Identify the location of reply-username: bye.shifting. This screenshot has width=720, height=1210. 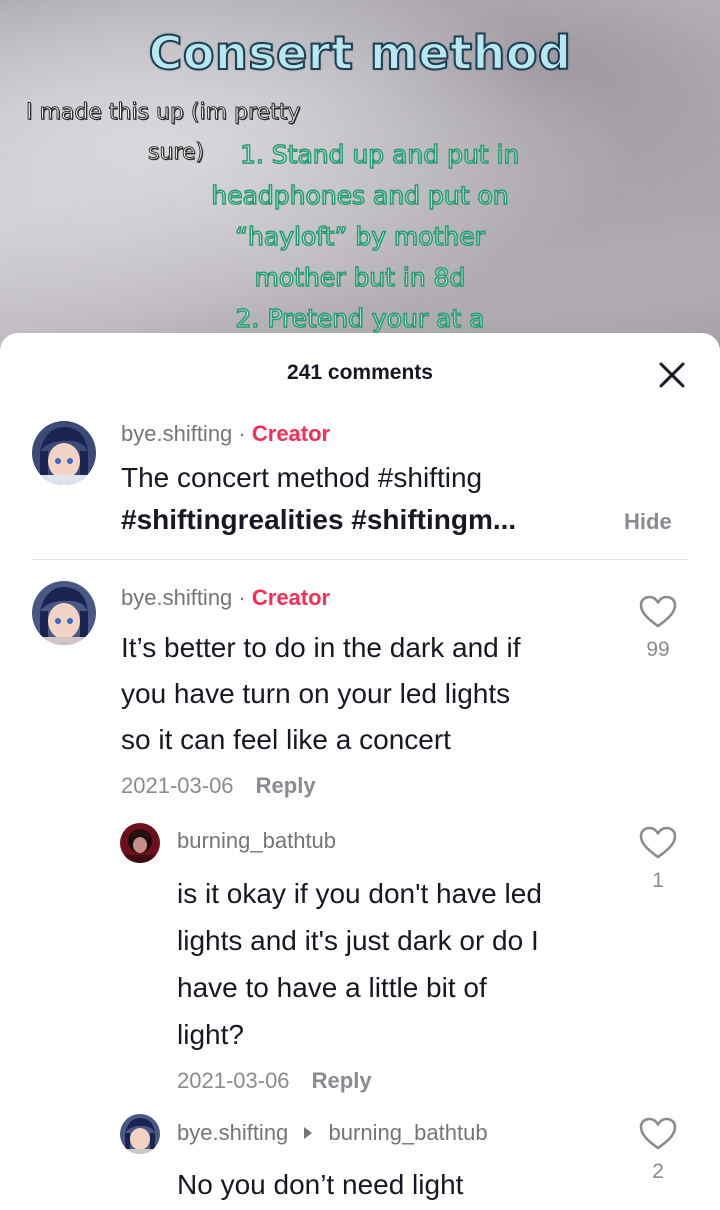
(232, 1132).